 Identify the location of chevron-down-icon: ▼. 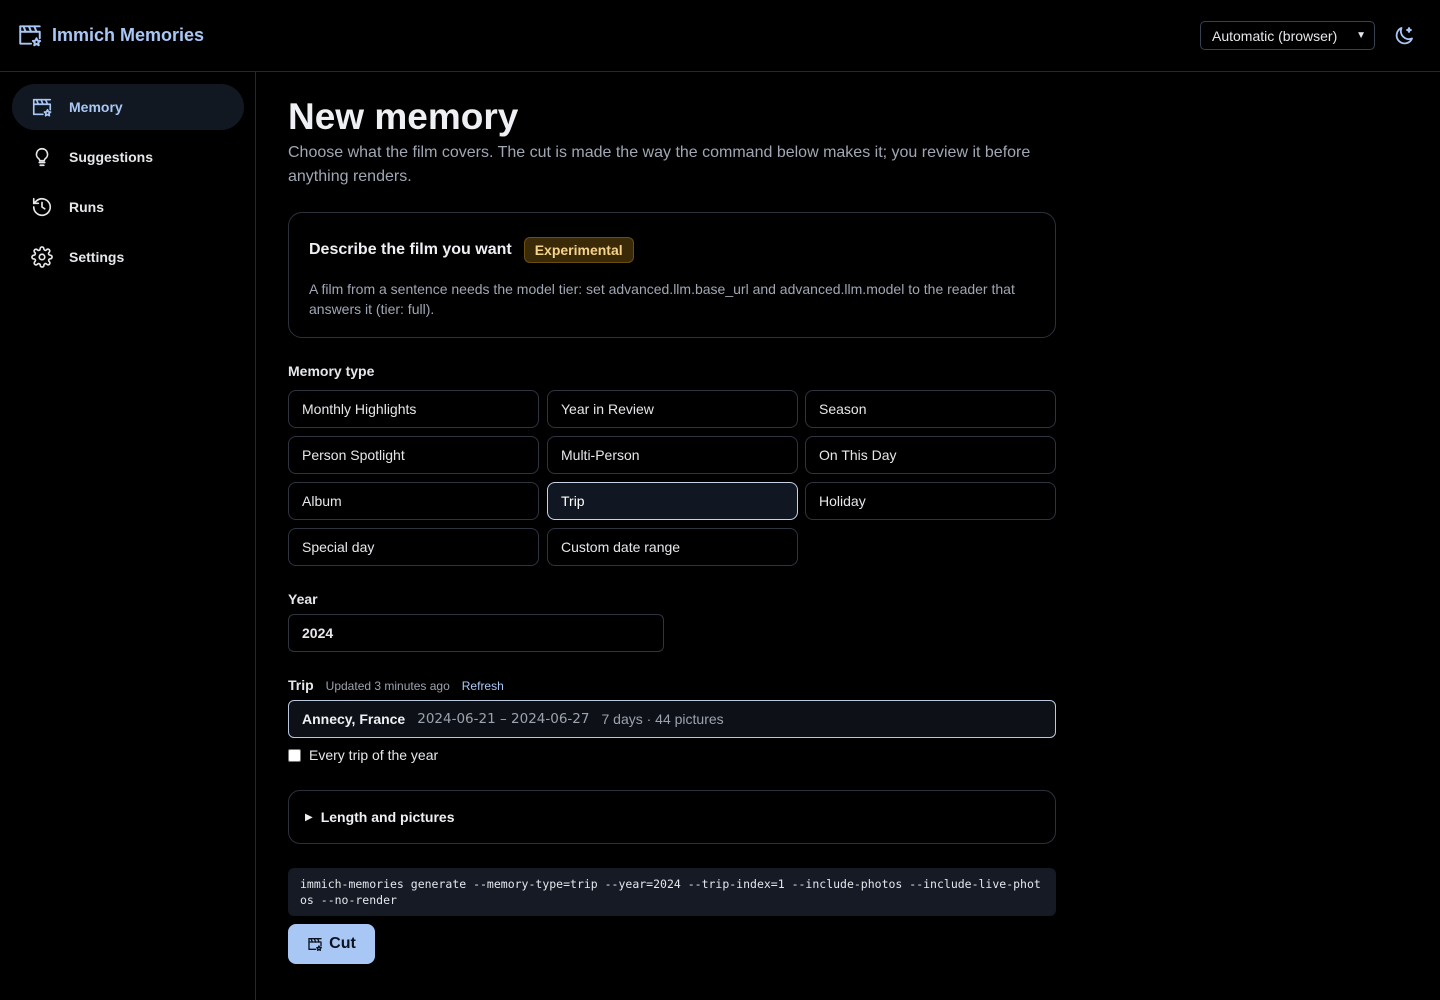
(1361, 35).